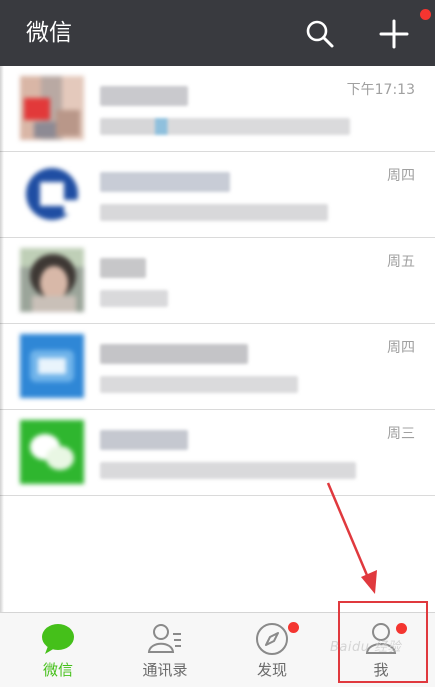  Describe the element at coordinates (293, 627) in the screenshot. I see `discover-badge` at that location.